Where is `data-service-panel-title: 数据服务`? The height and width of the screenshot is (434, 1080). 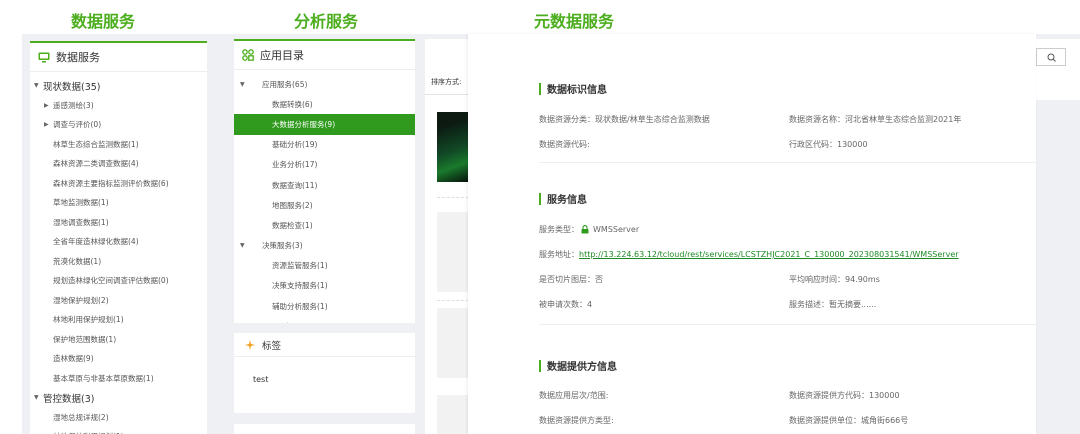
data-service-panel-title: 数据服务 is located at coordinates (118, 56).